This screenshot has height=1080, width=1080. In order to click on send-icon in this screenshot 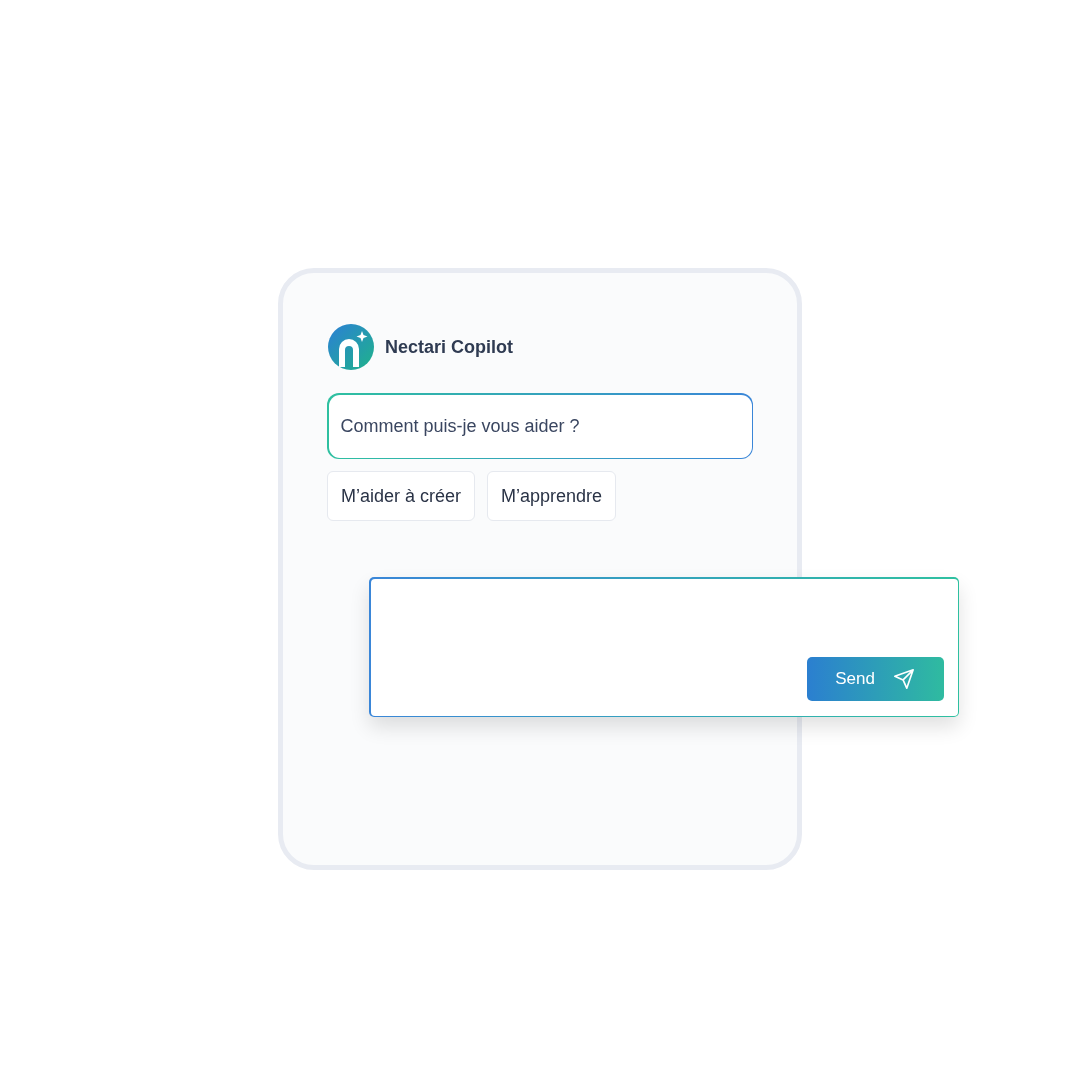, I will do `click(903, 678)`.